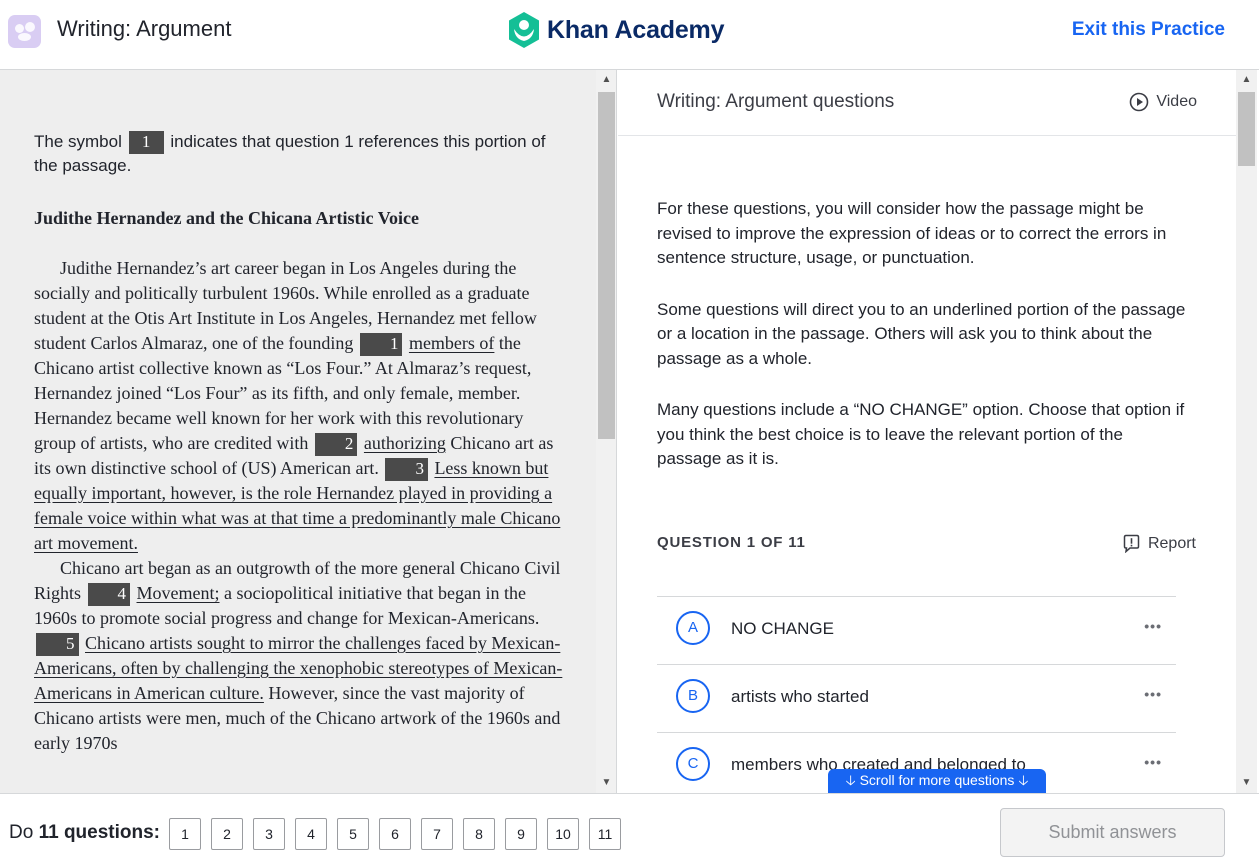 The image size is (1259, 865). Describe the element at coordinates (916, 698) in the screenshot. I see `choice-b: B artists who started •••` at that location.